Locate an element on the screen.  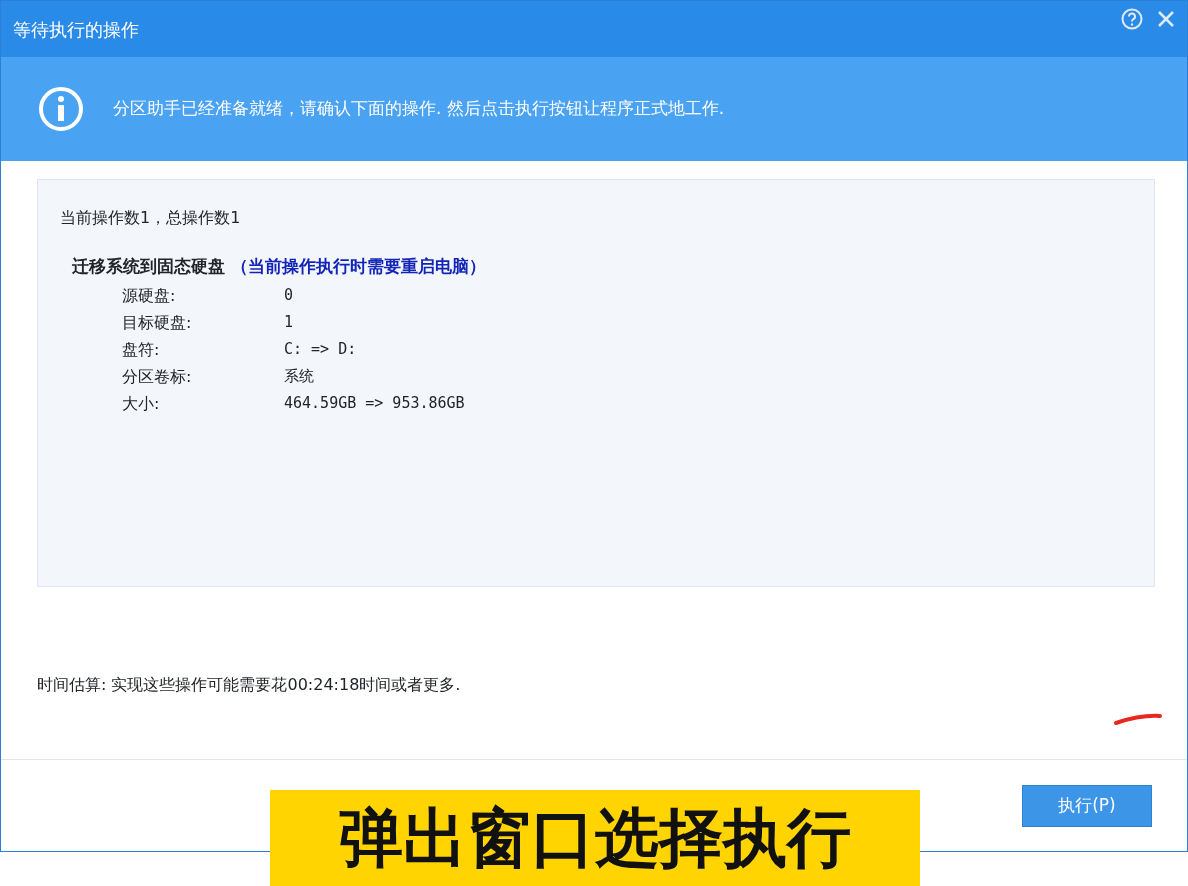
detail-label: 大小: is located at coordinates (141, 403).